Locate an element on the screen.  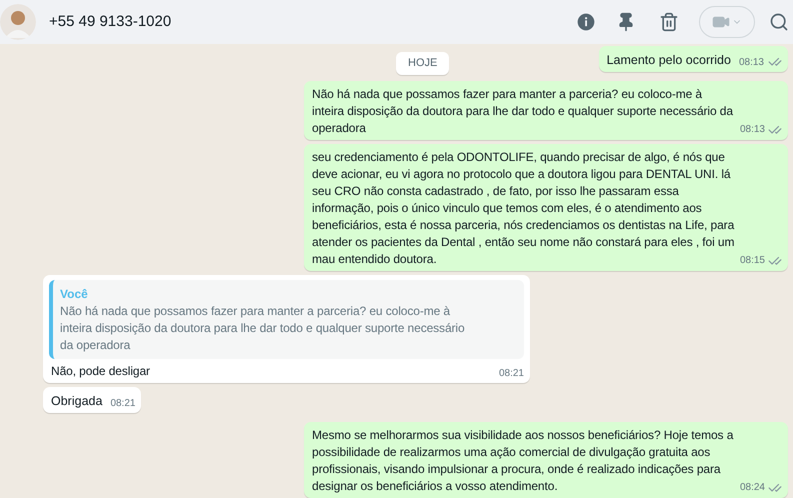
avatar is located at coordinates (18, 22).